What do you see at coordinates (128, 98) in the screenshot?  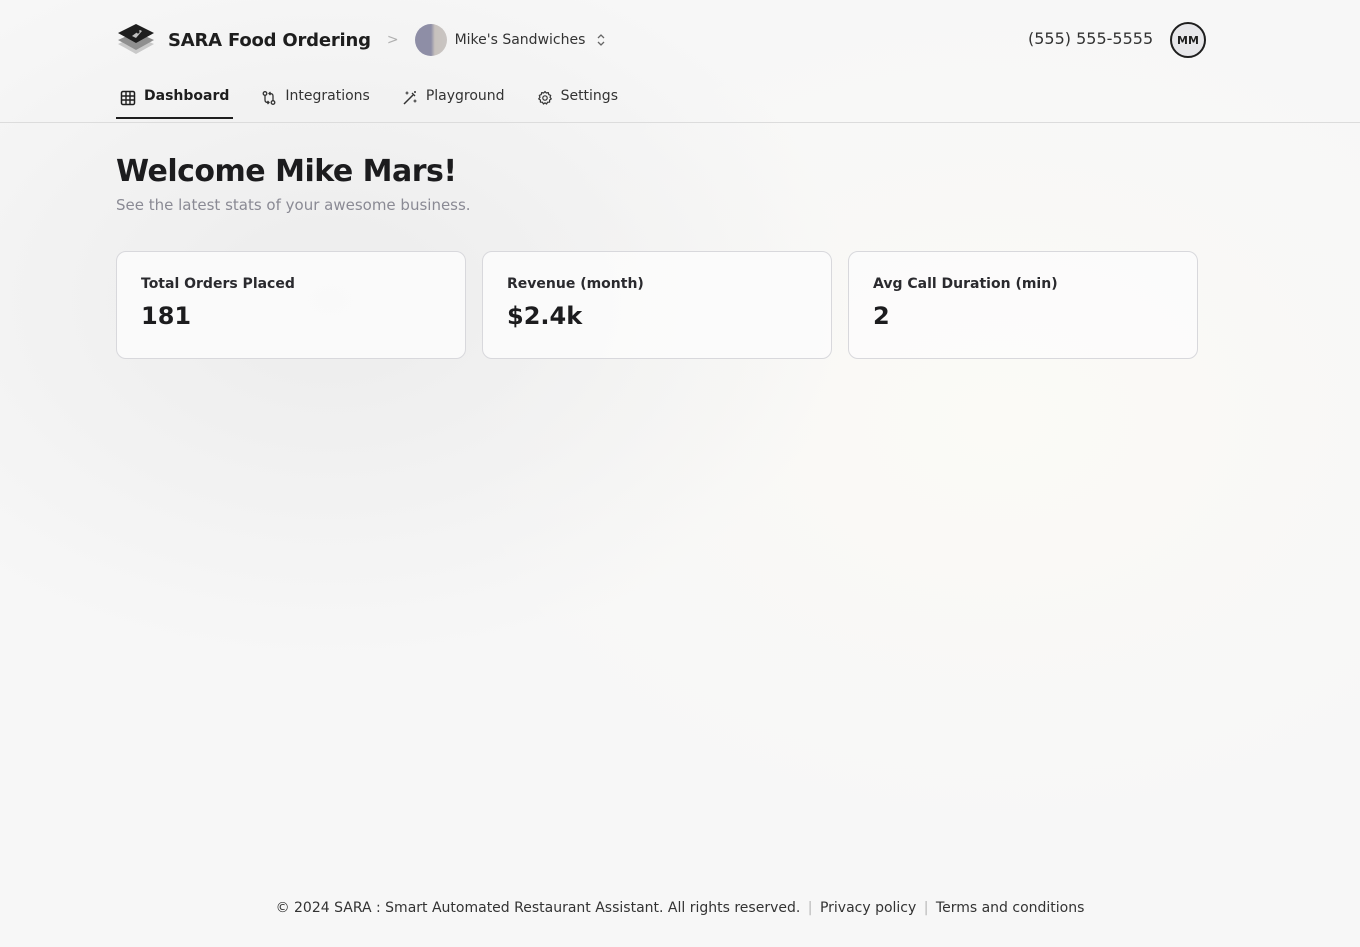 I see `grid-icon` at bounding box center [128, 98].